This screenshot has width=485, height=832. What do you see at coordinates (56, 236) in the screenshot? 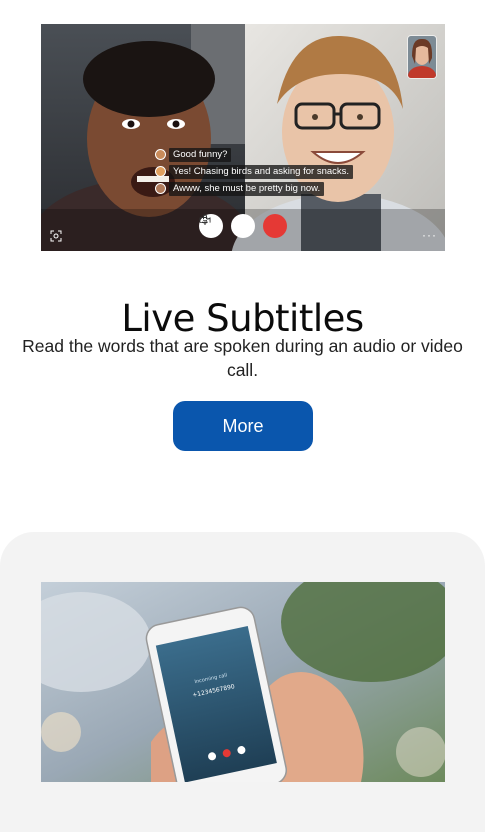
I see `screenshot-icon` at bounding box center [56, 236].